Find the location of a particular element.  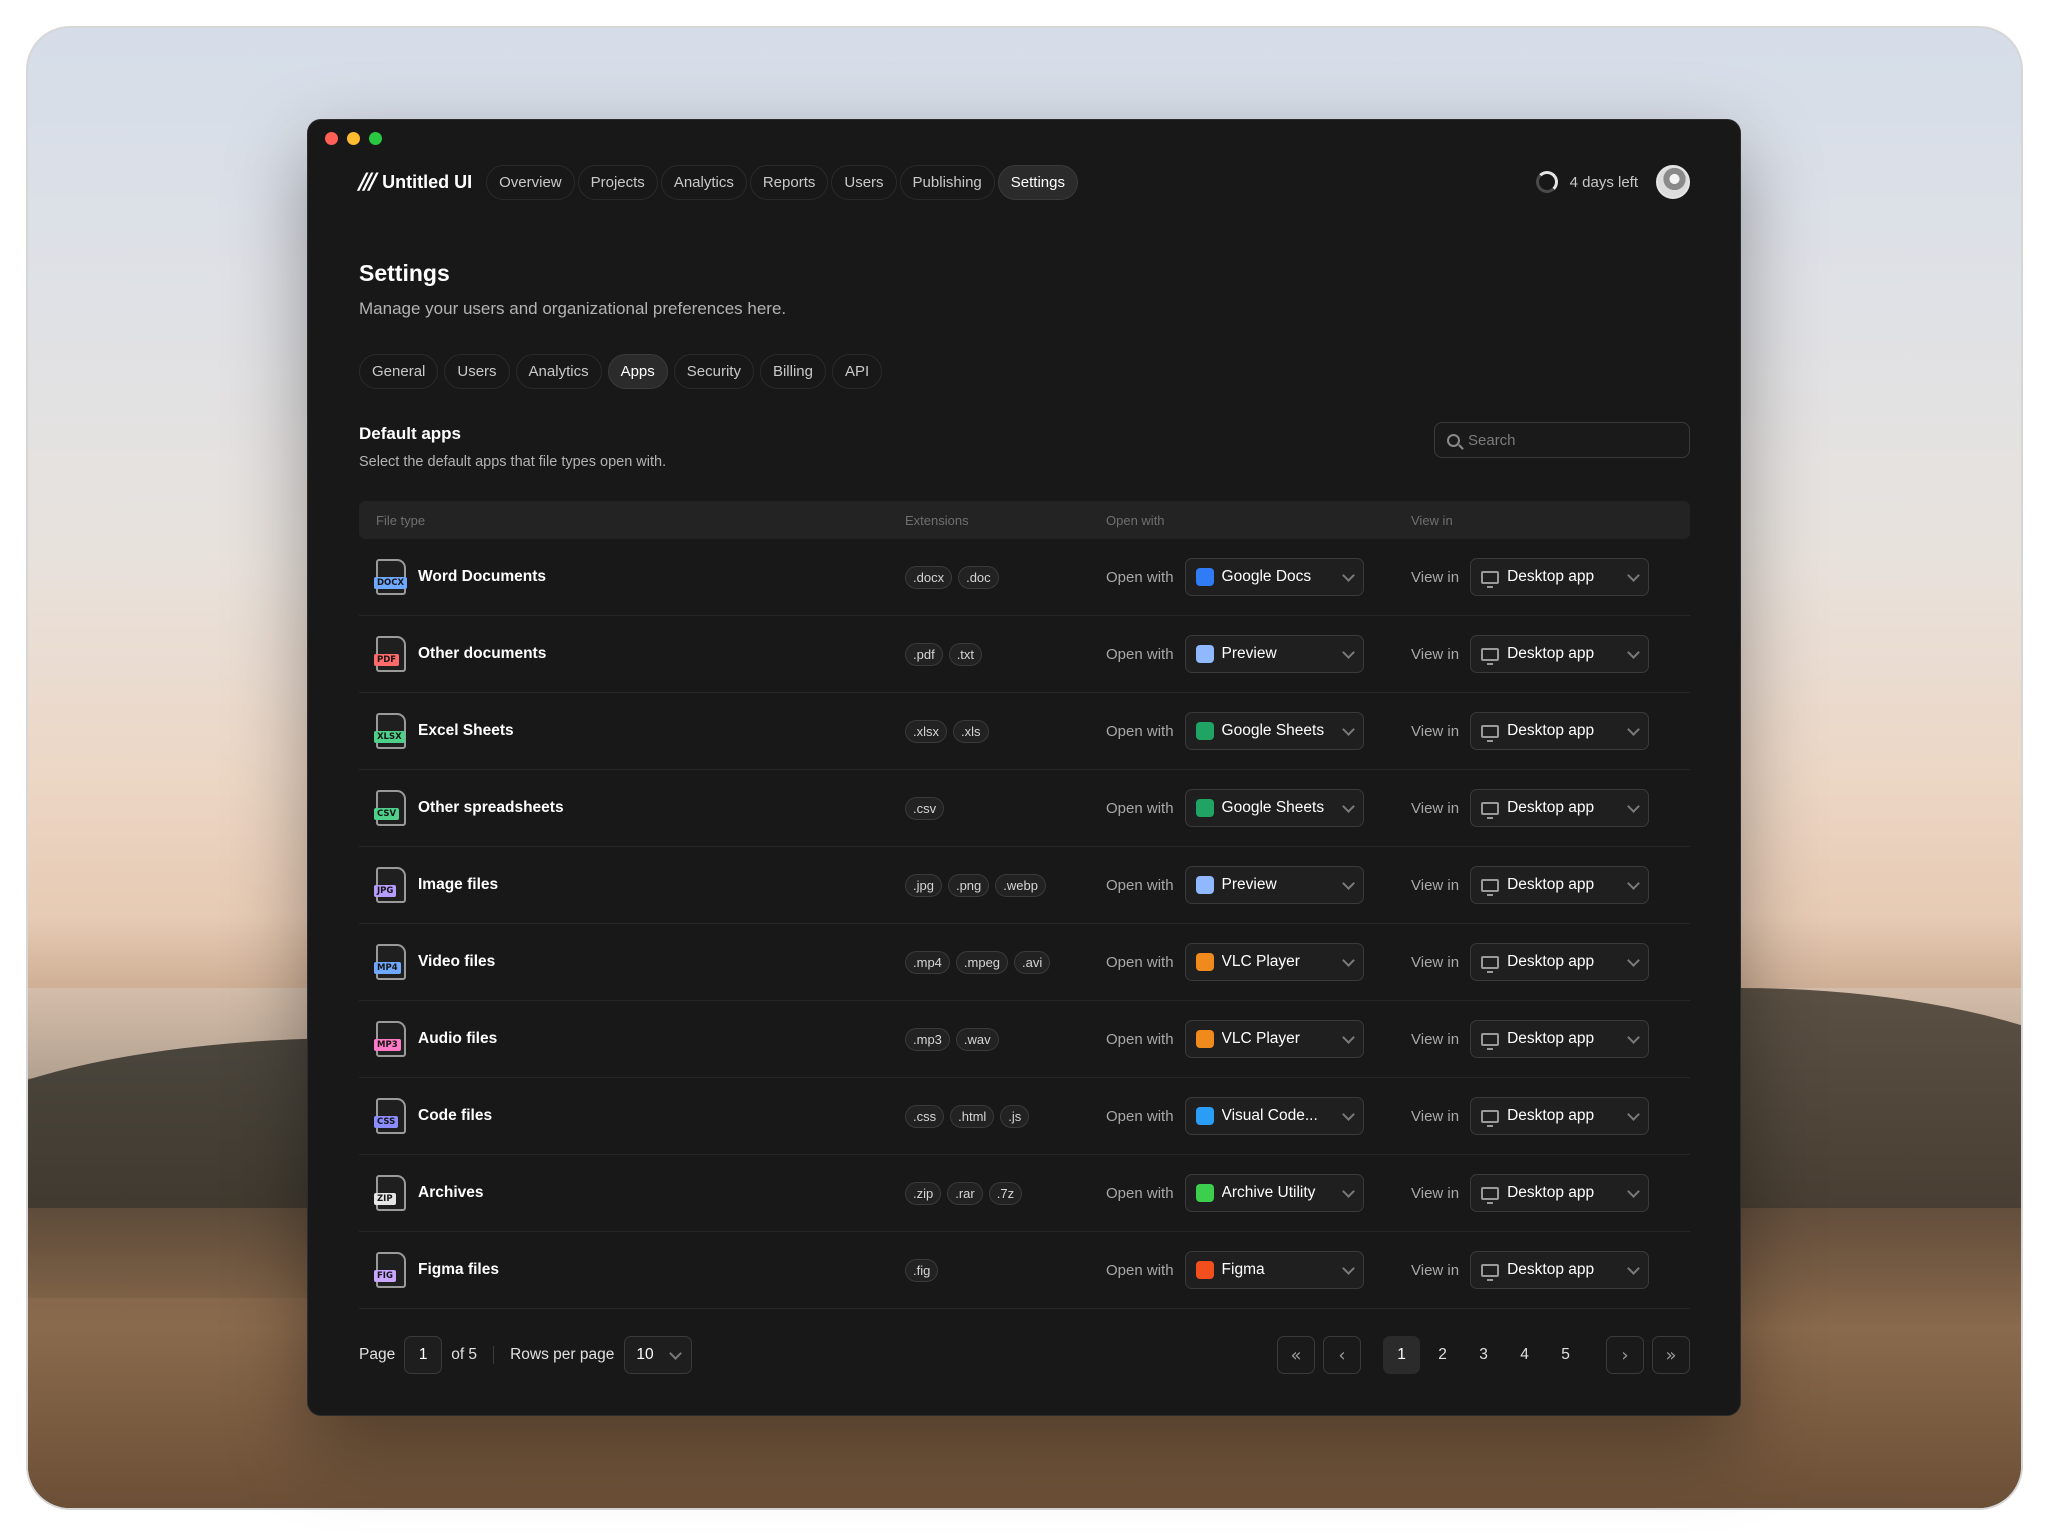

search-input is located at coordinates (1568, 440).